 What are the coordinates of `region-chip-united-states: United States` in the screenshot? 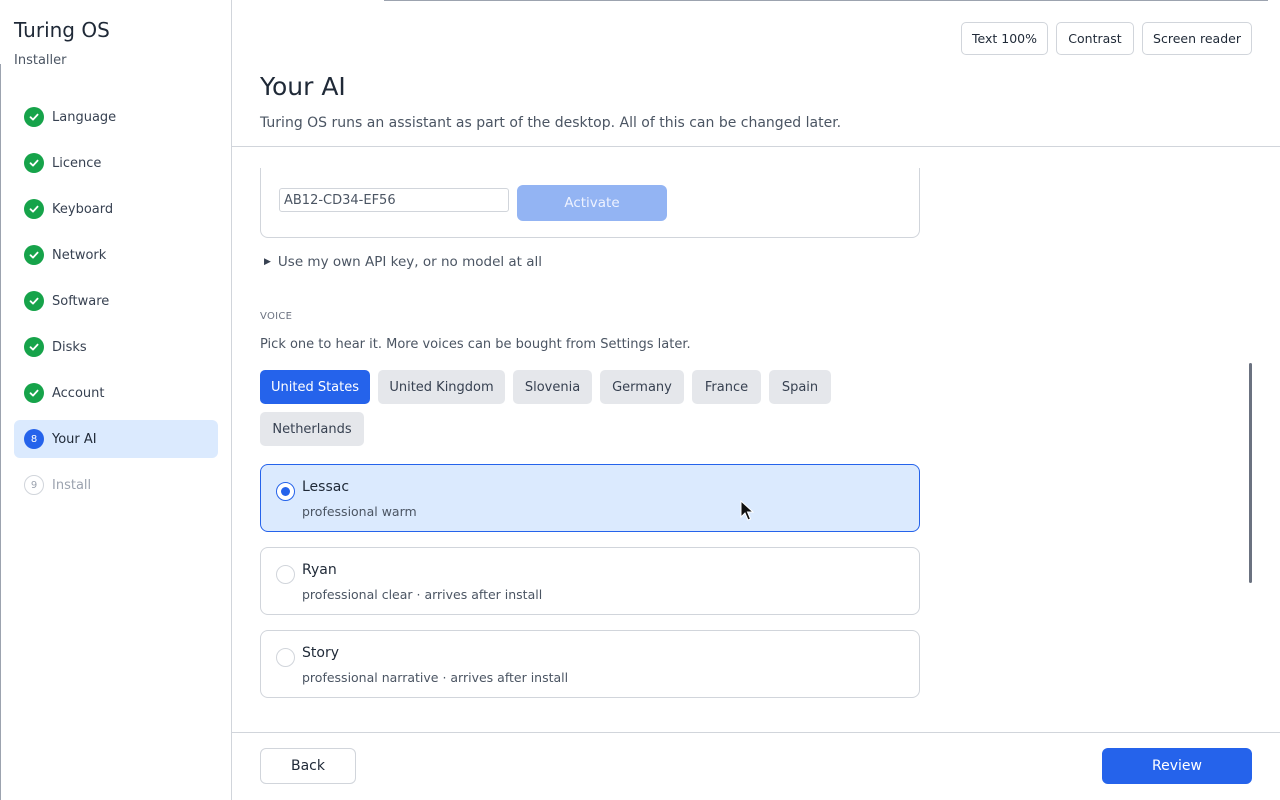 It's located at (315, 387).